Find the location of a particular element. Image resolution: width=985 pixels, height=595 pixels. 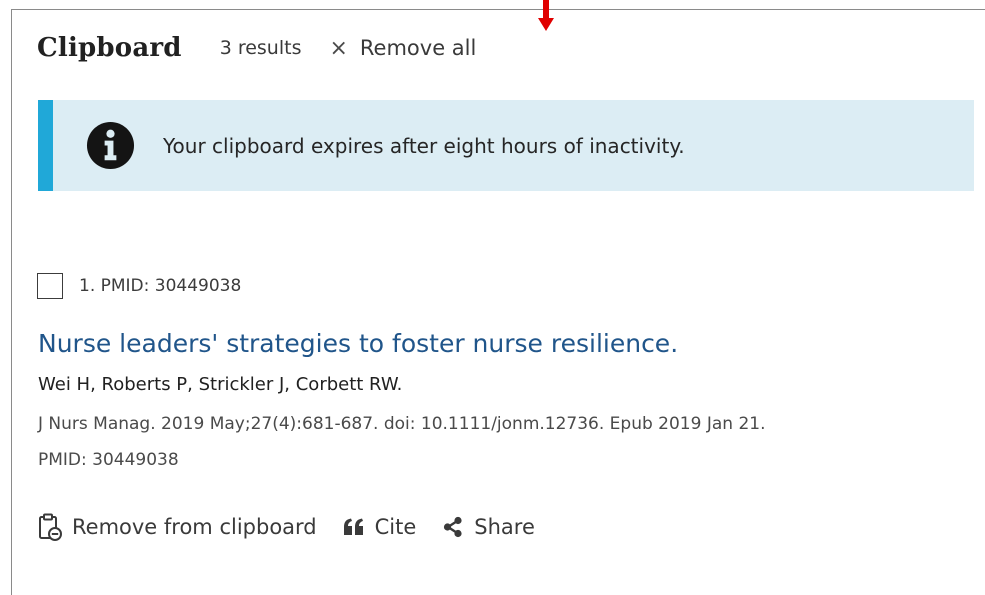

share-button: Share is located at coordinates (488, 527).